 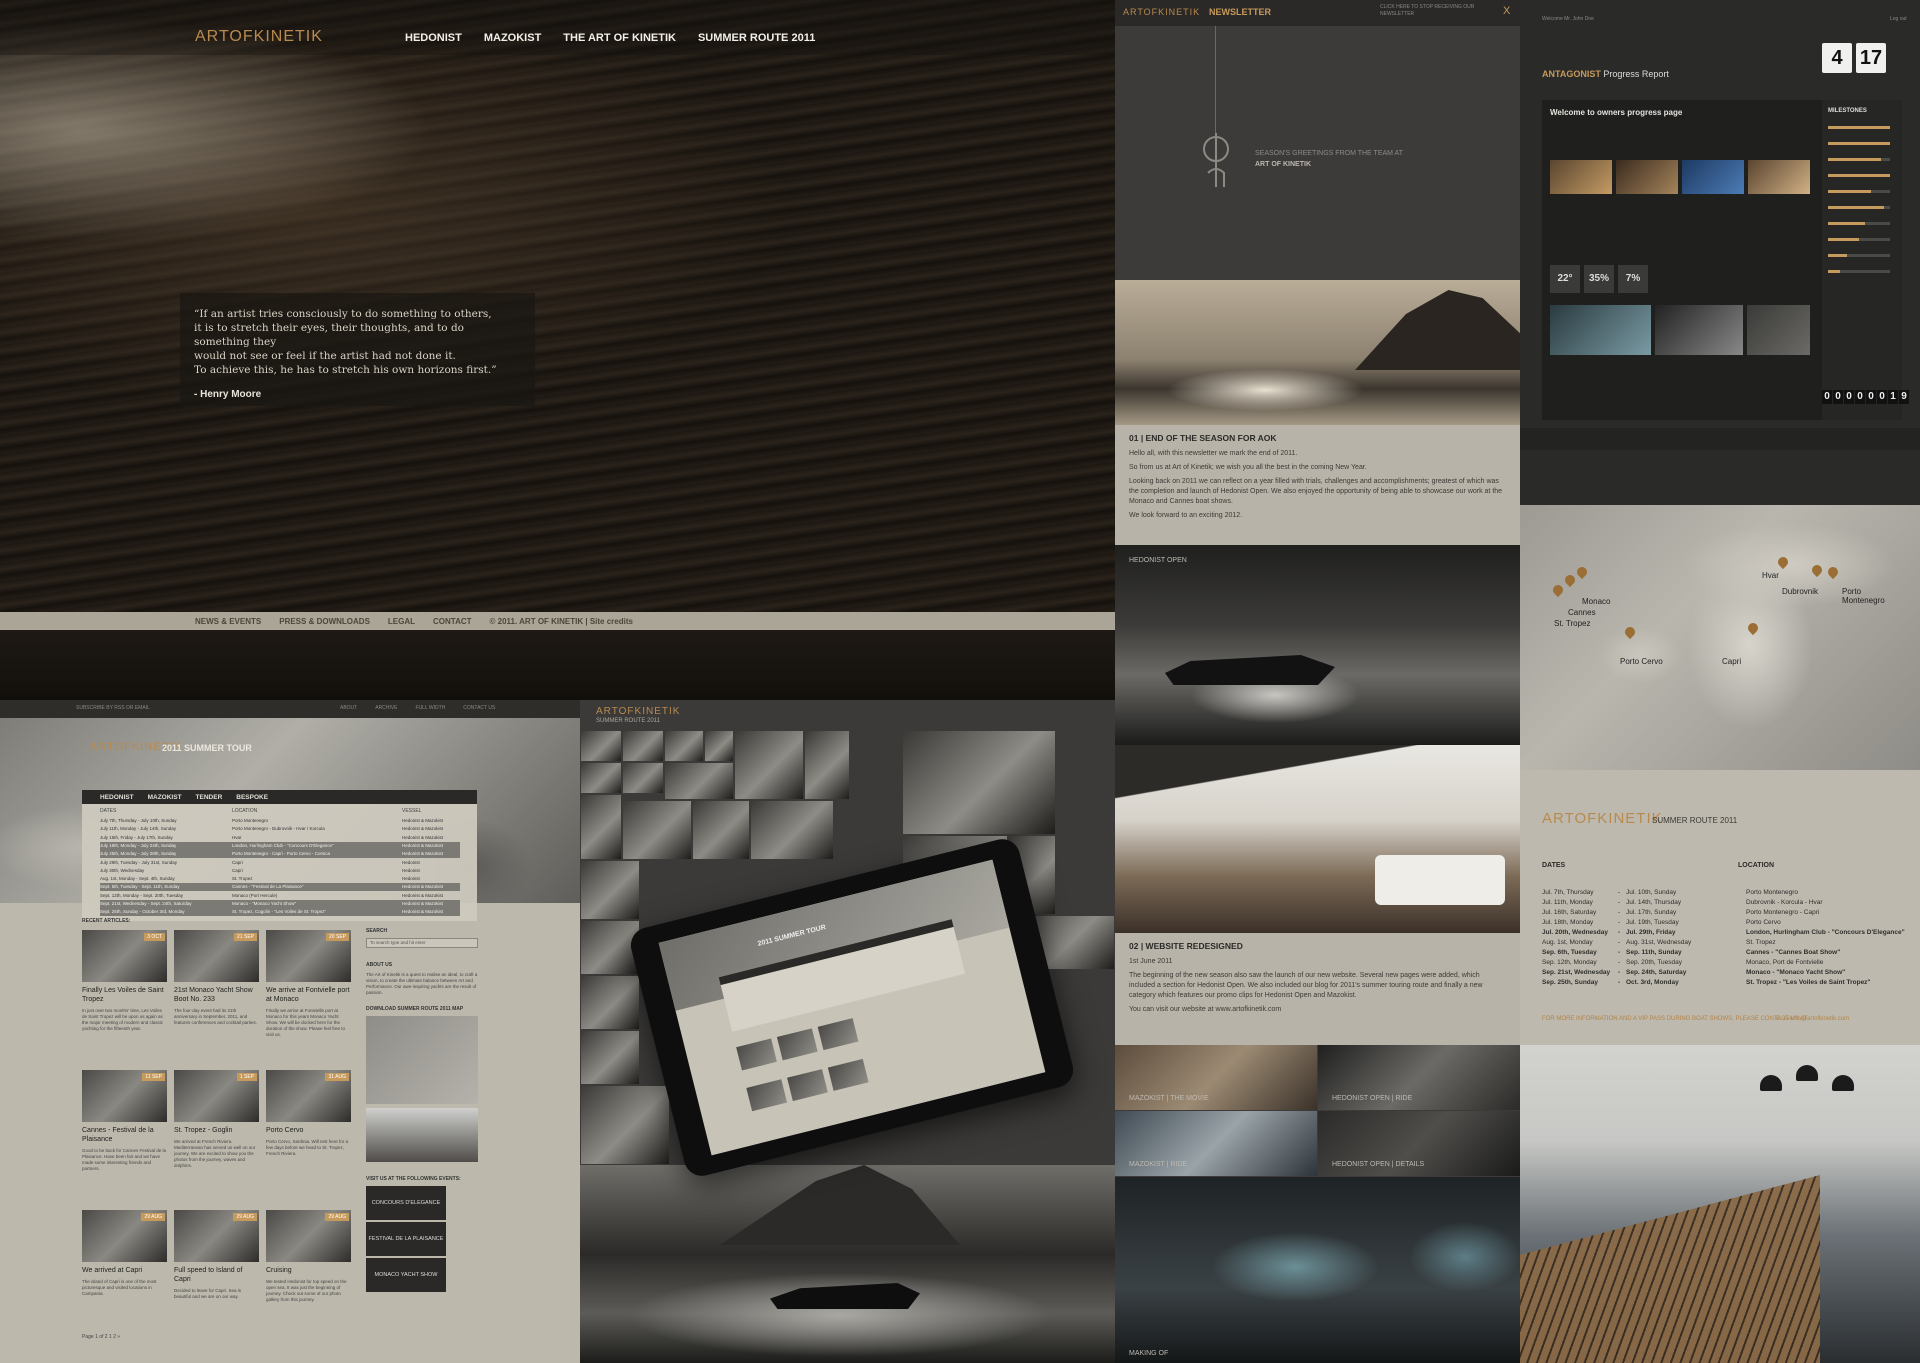 What do you see at coordinates (619, 38) in the screenshot?
I see `nav-art-of-kinetik: THE ART OF KINETIK` at bounding box center [619, 38].